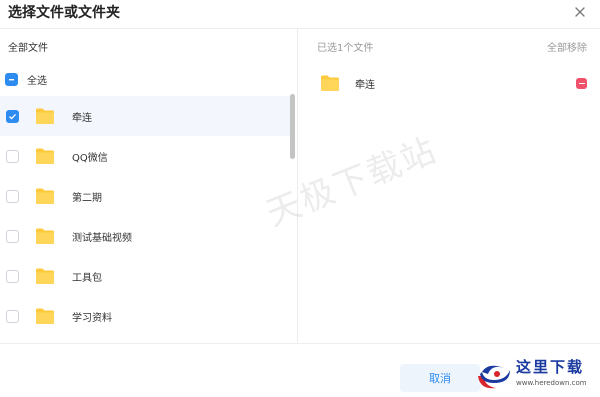 This screenshot has height=397, width=600. Describe the element at coordinates (145, 236) in the screenshot. I see `list-item: 测试基础视频` at that location.